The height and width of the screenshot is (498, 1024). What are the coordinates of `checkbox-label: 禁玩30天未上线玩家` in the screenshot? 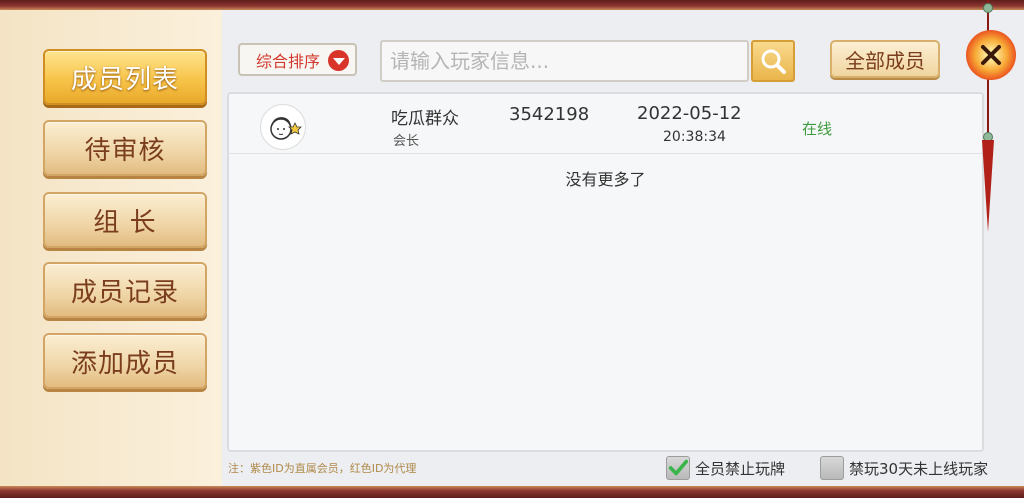 It's located at (919, 468).